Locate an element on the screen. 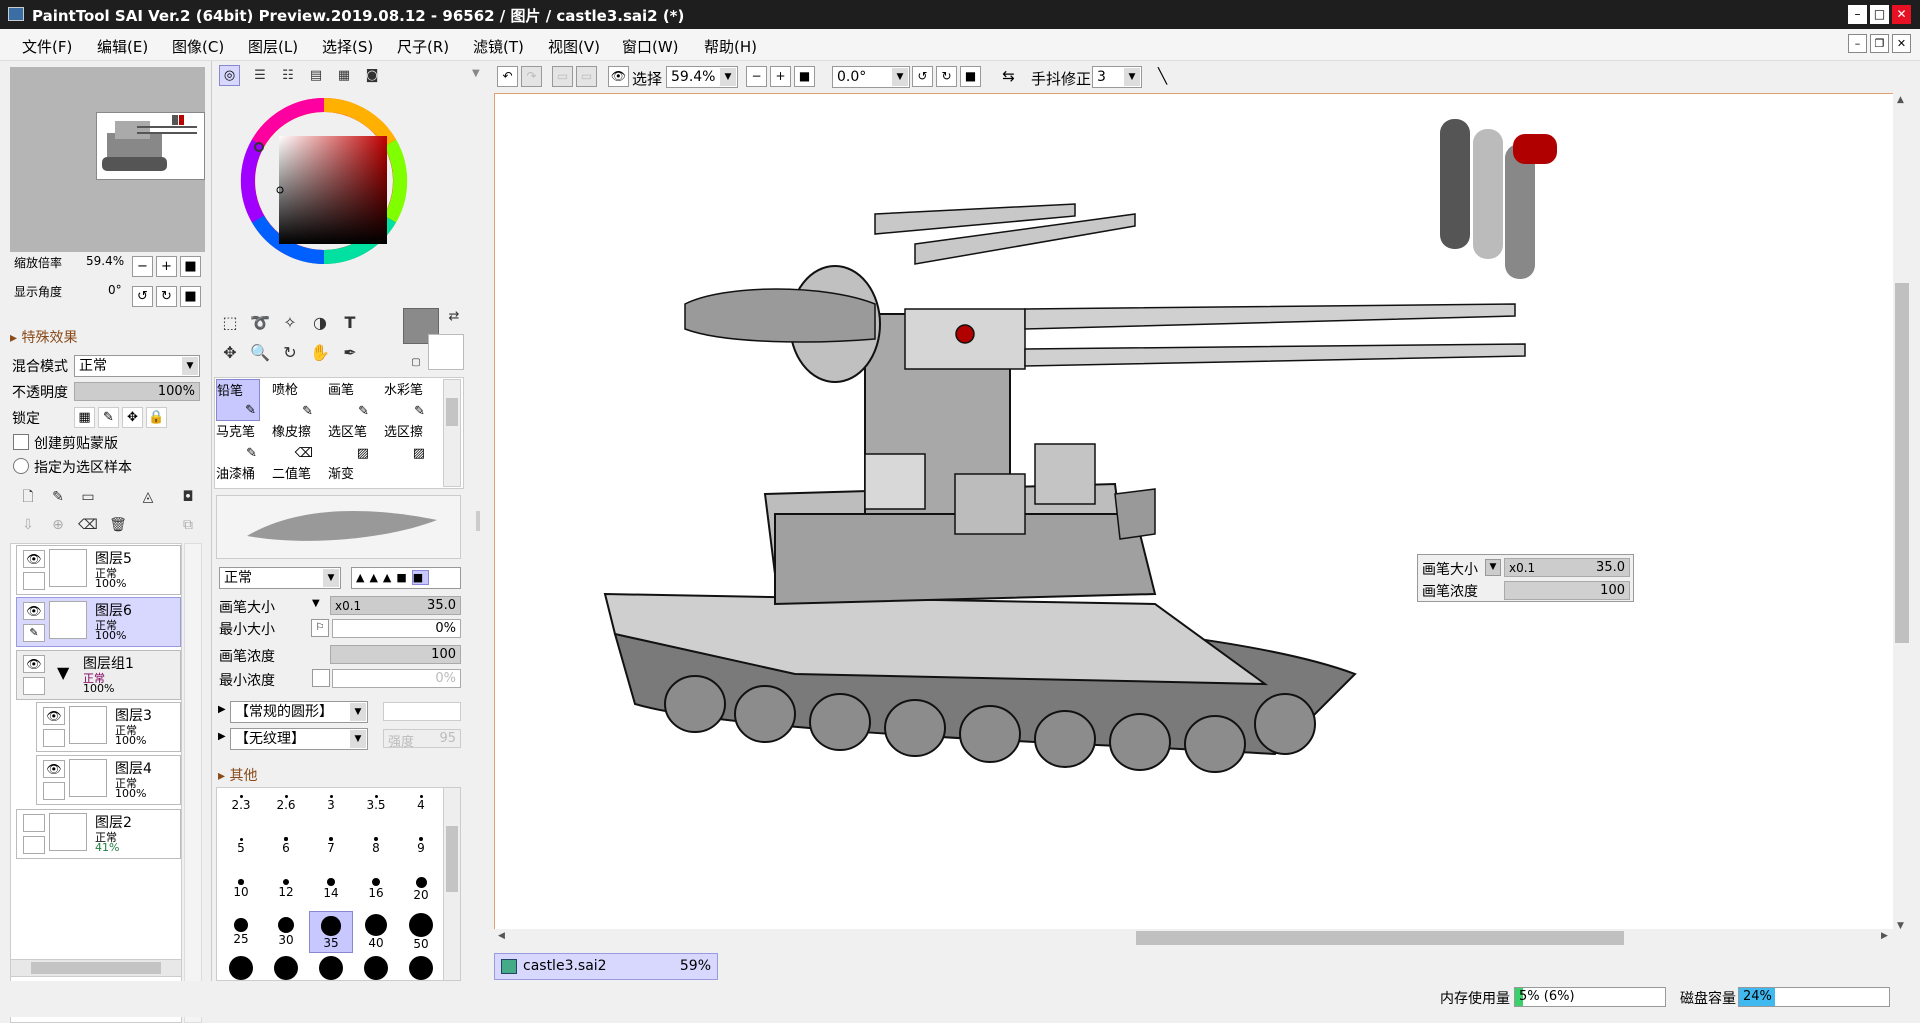 Image resolution: width=1920 pixels, height=1023 pixels. eyedropper-icon: ✒ is located at coordinates (350, 353).